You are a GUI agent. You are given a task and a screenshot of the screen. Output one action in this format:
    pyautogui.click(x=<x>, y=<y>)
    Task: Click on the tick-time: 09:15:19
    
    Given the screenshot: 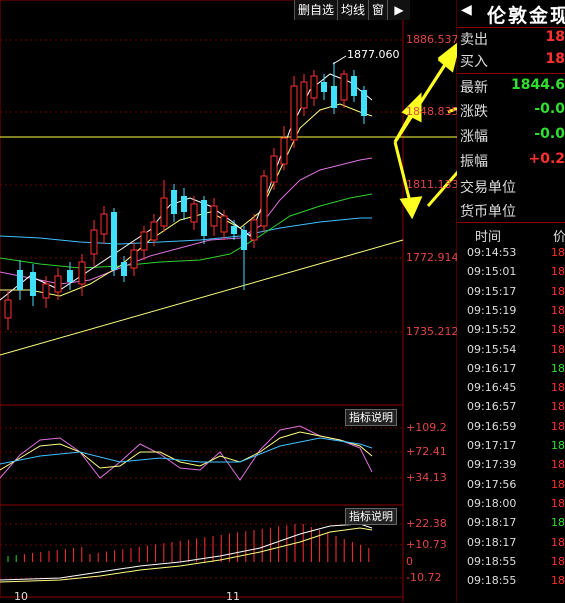 What is the action you would take?
    pyautogui.click(x=492, y=310)
    